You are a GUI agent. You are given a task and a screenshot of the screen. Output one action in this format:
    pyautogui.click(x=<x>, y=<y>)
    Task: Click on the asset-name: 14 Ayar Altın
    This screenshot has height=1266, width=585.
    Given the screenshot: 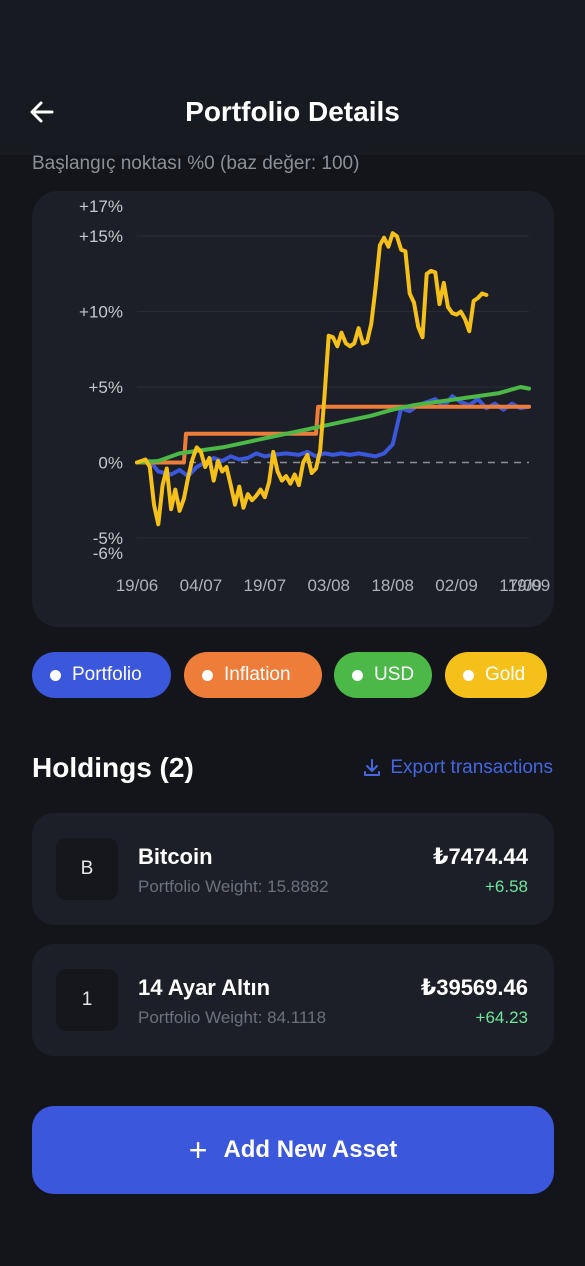 What is the action you would take?
    pyautogui.click(x=204, y=987)
    